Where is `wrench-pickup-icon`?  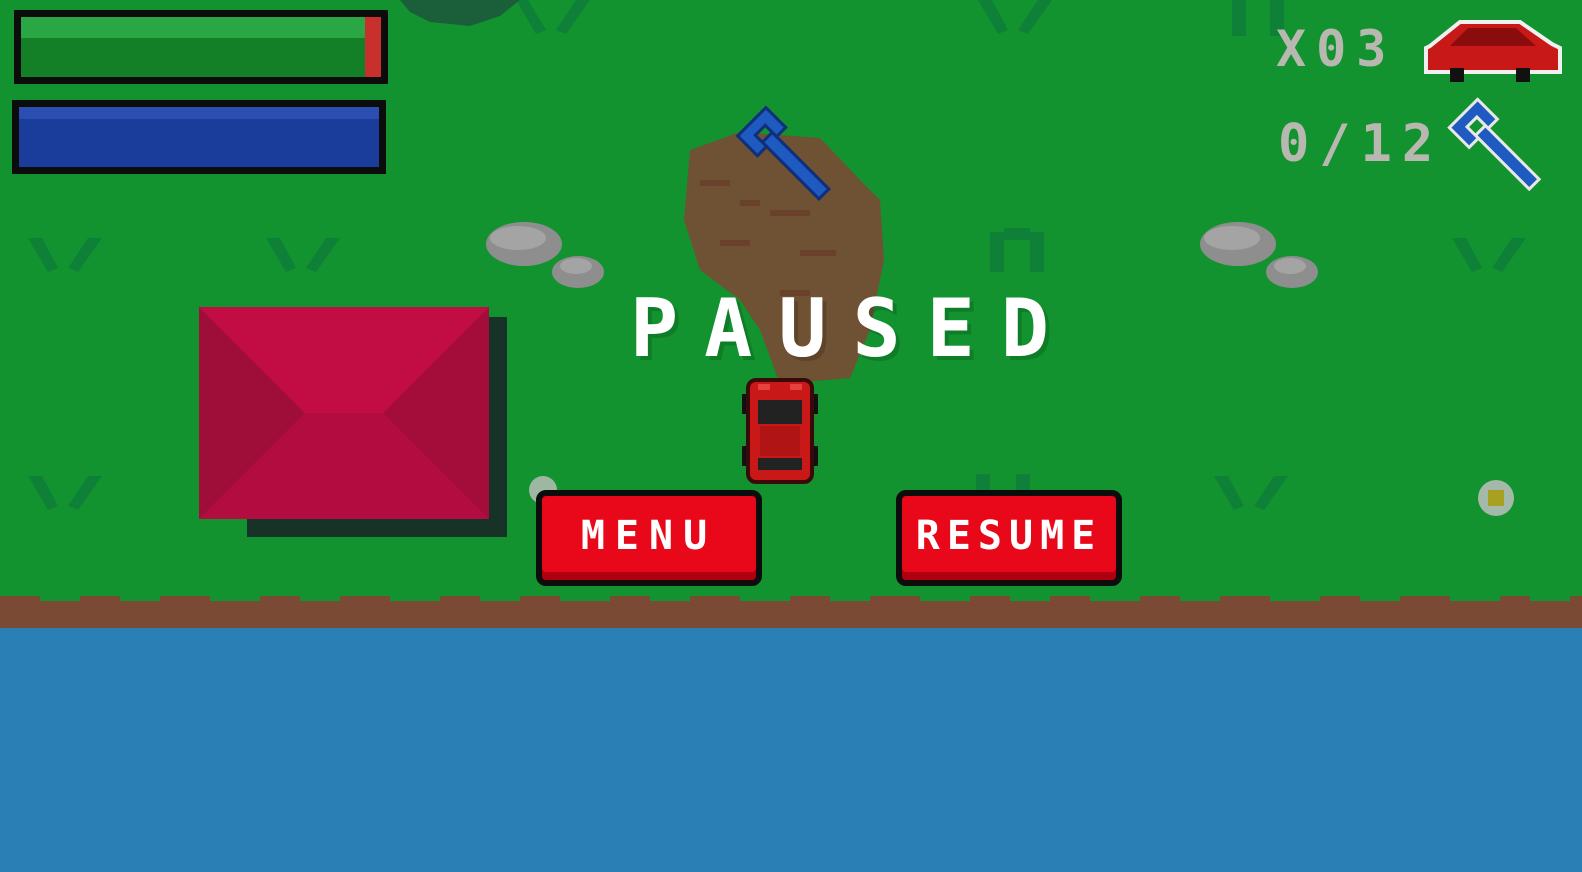 wrench-pickup-icon is located at coordinates (783, 153).